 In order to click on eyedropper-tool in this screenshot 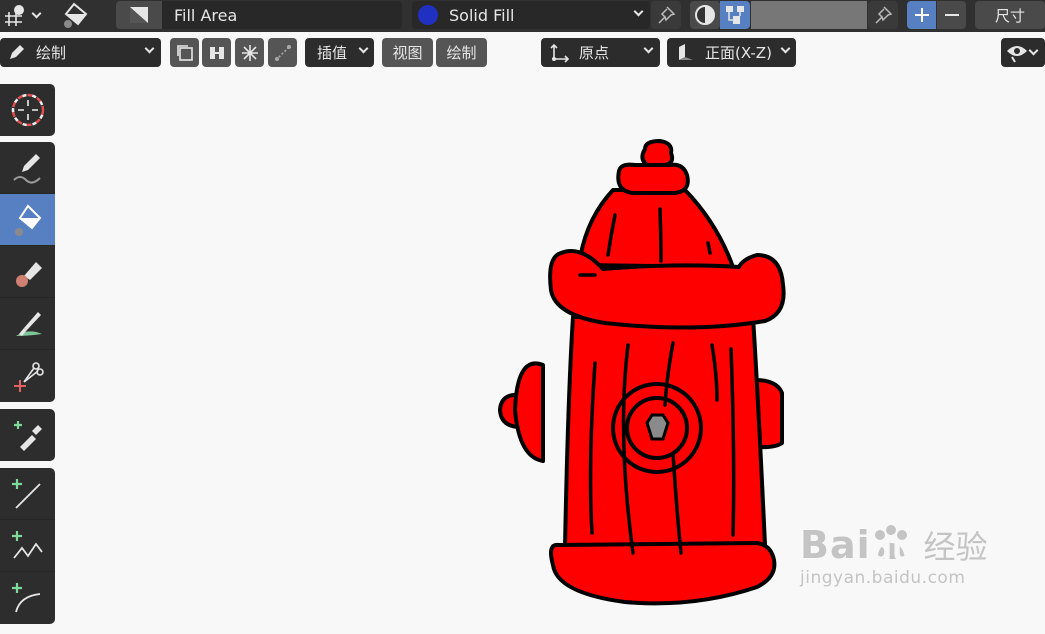, I will do `click(27, 435)`.